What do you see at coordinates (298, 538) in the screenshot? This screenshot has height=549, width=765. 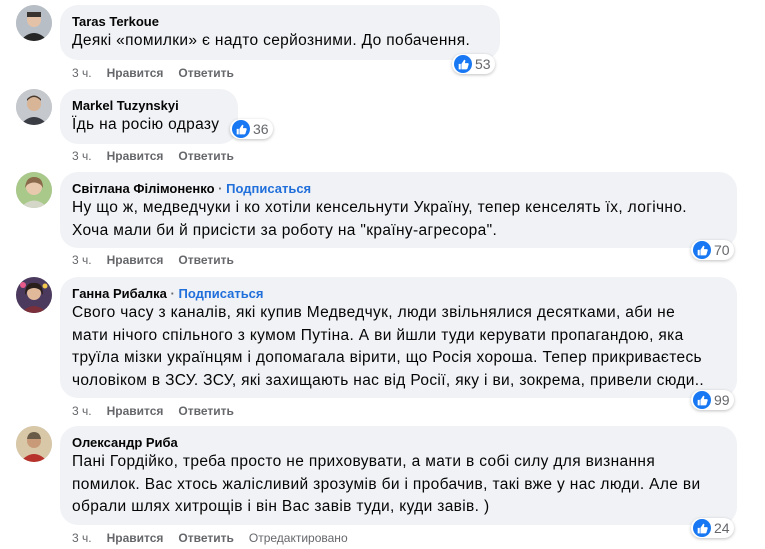 I see `edited-label: Отредактировано` at bounding box center [298, 538].